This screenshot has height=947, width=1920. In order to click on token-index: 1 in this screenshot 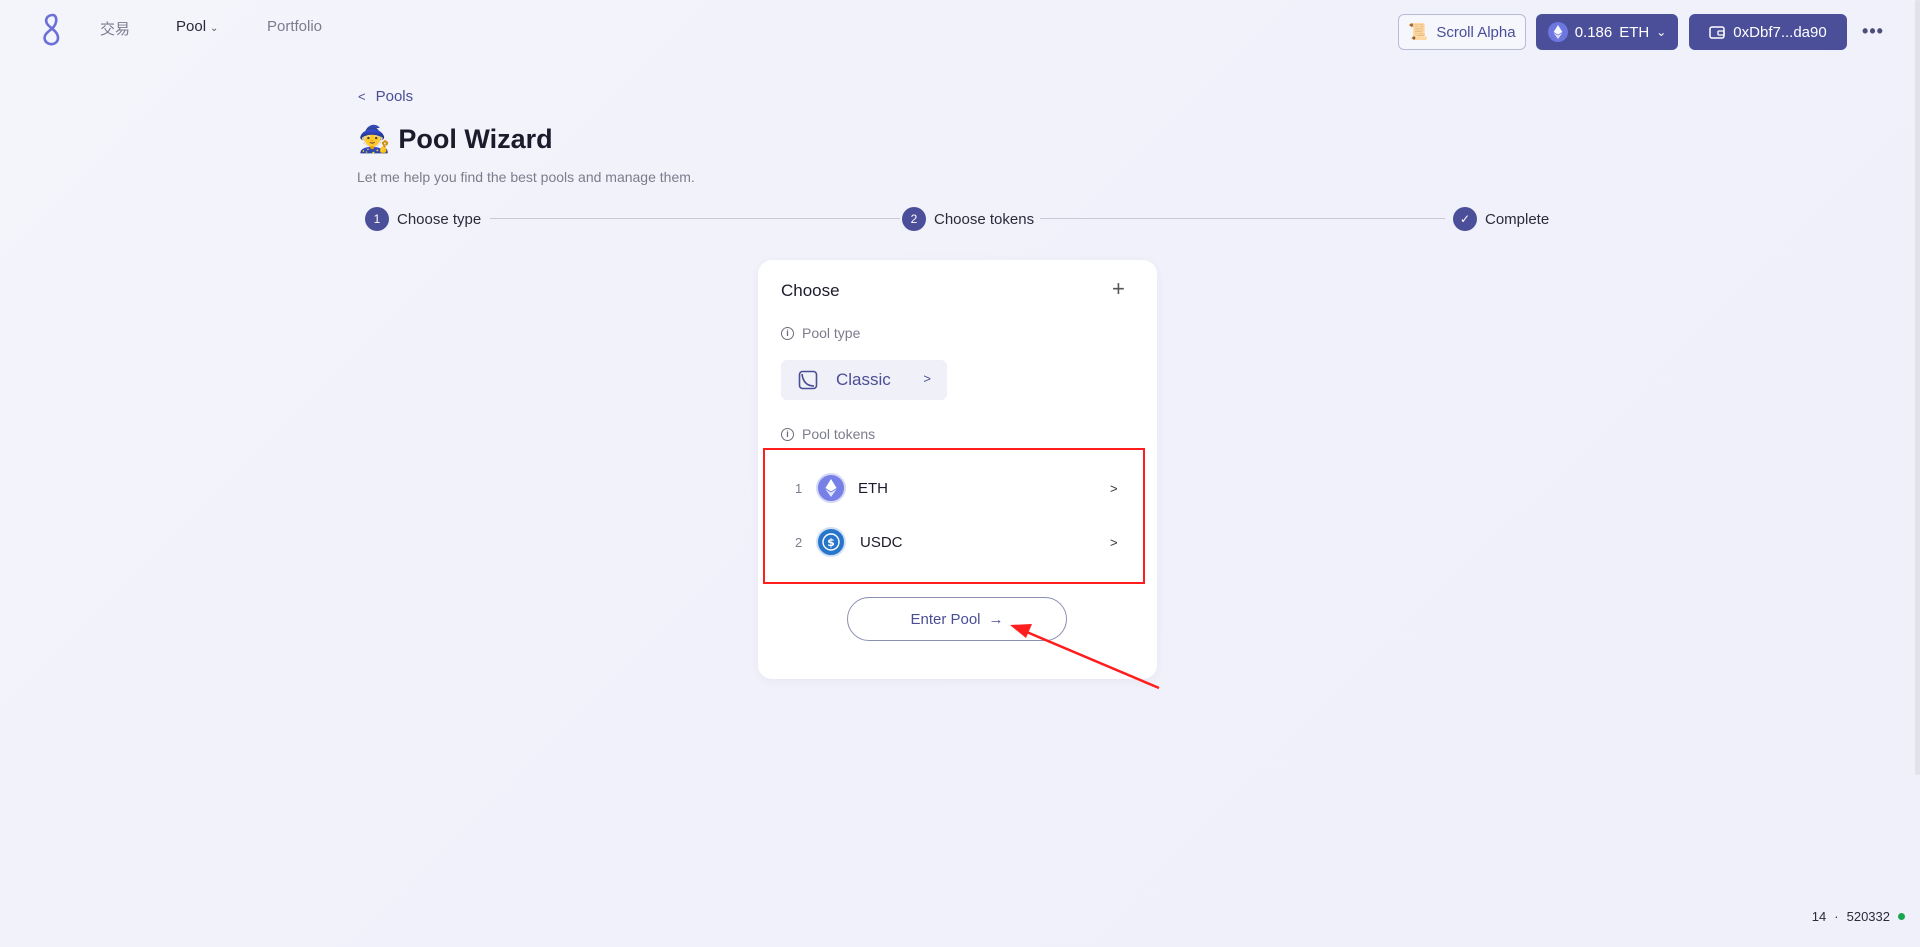, I will do `click(799, 488)`.